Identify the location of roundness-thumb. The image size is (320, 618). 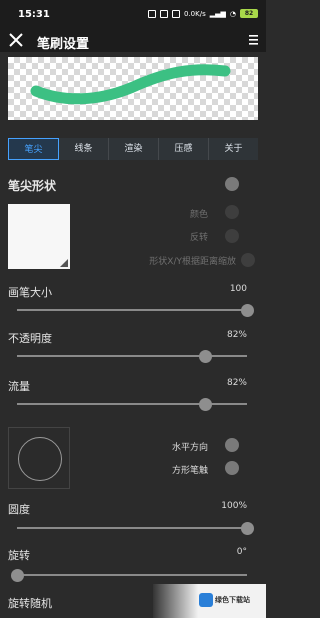
(247, 528).